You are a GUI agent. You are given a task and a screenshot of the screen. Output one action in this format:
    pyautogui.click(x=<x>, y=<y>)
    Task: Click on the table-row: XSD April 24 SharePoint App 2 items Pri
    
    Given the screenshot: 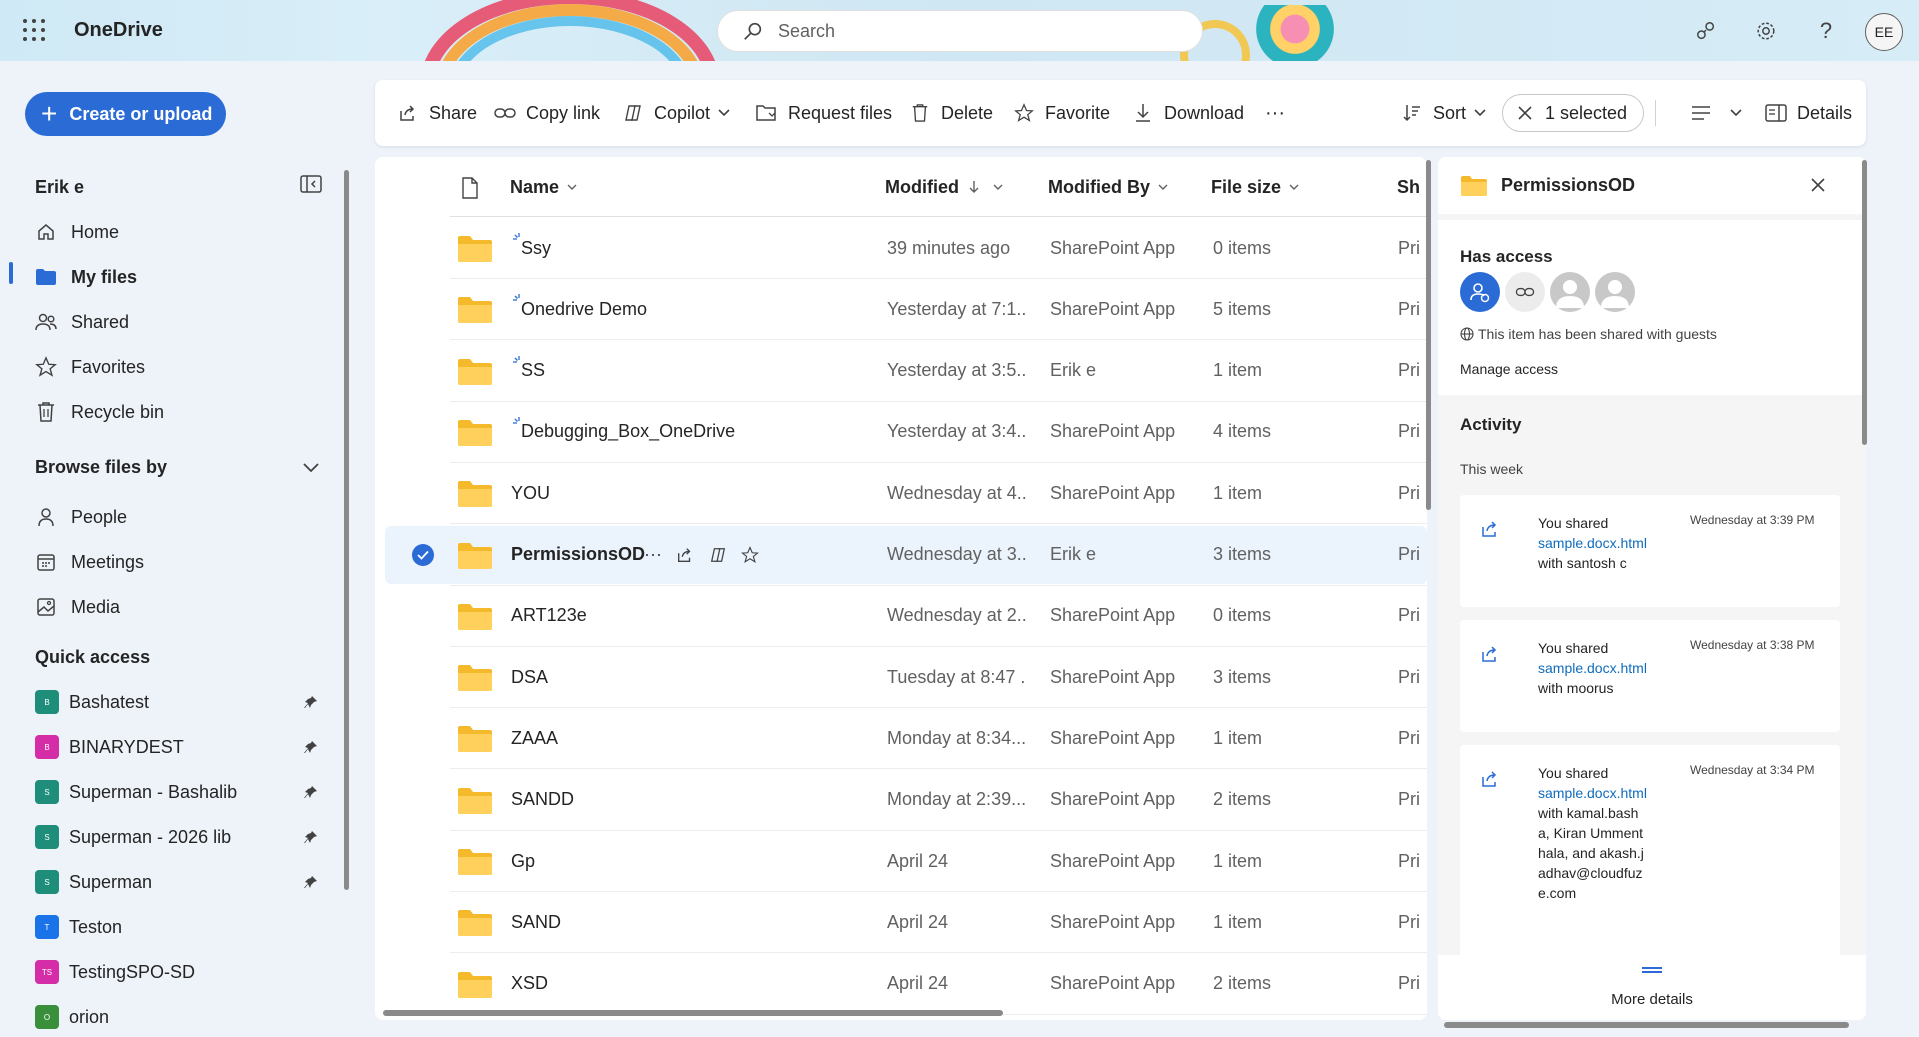 What is the action you would take?
    pyautogui.click(x=901, y=984)
    